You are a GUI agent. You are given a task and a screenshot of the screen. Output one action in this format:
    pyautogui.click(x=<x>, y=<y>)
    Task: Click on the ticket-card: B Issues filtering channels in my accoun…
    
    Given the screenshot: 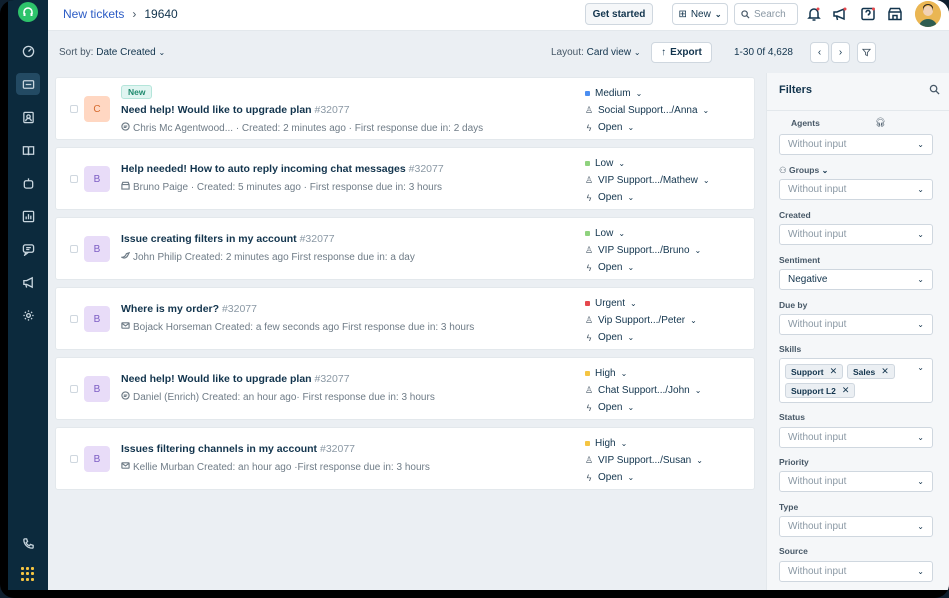 What is the action you would take?
    pyautogui.click(x=405, y=458)
    